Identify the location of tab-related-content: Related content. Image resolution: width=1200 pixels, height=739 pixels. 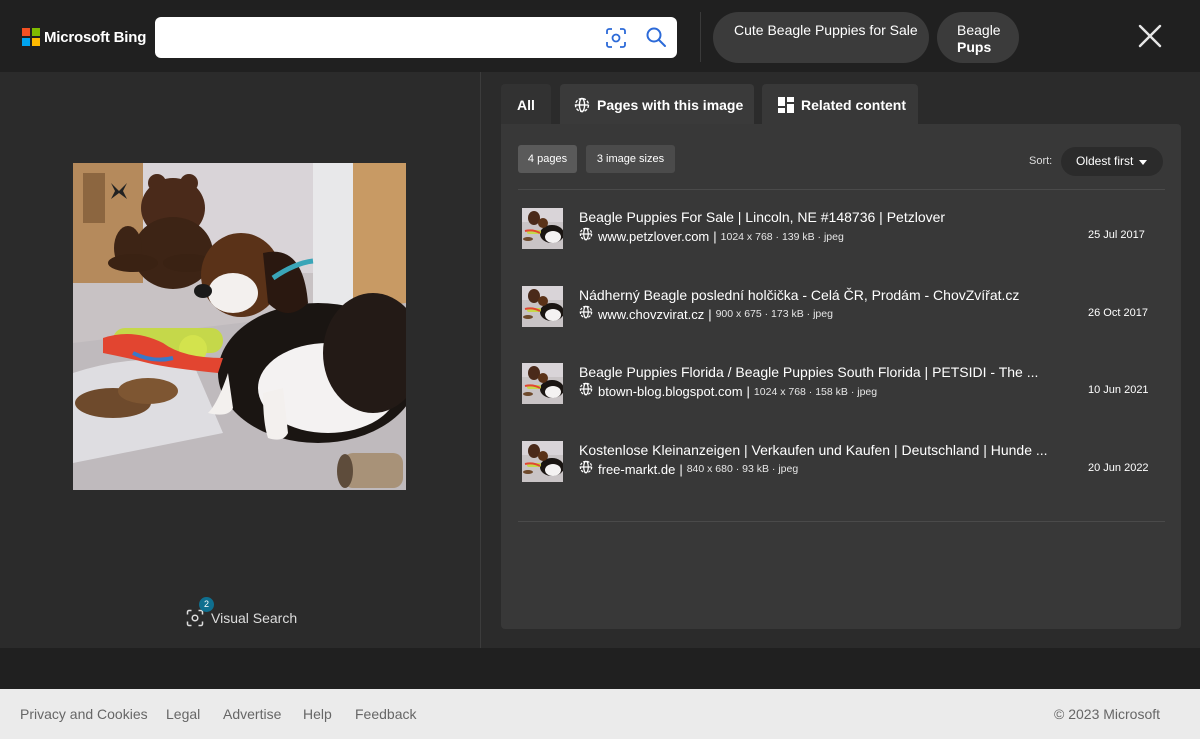
(840, 104).